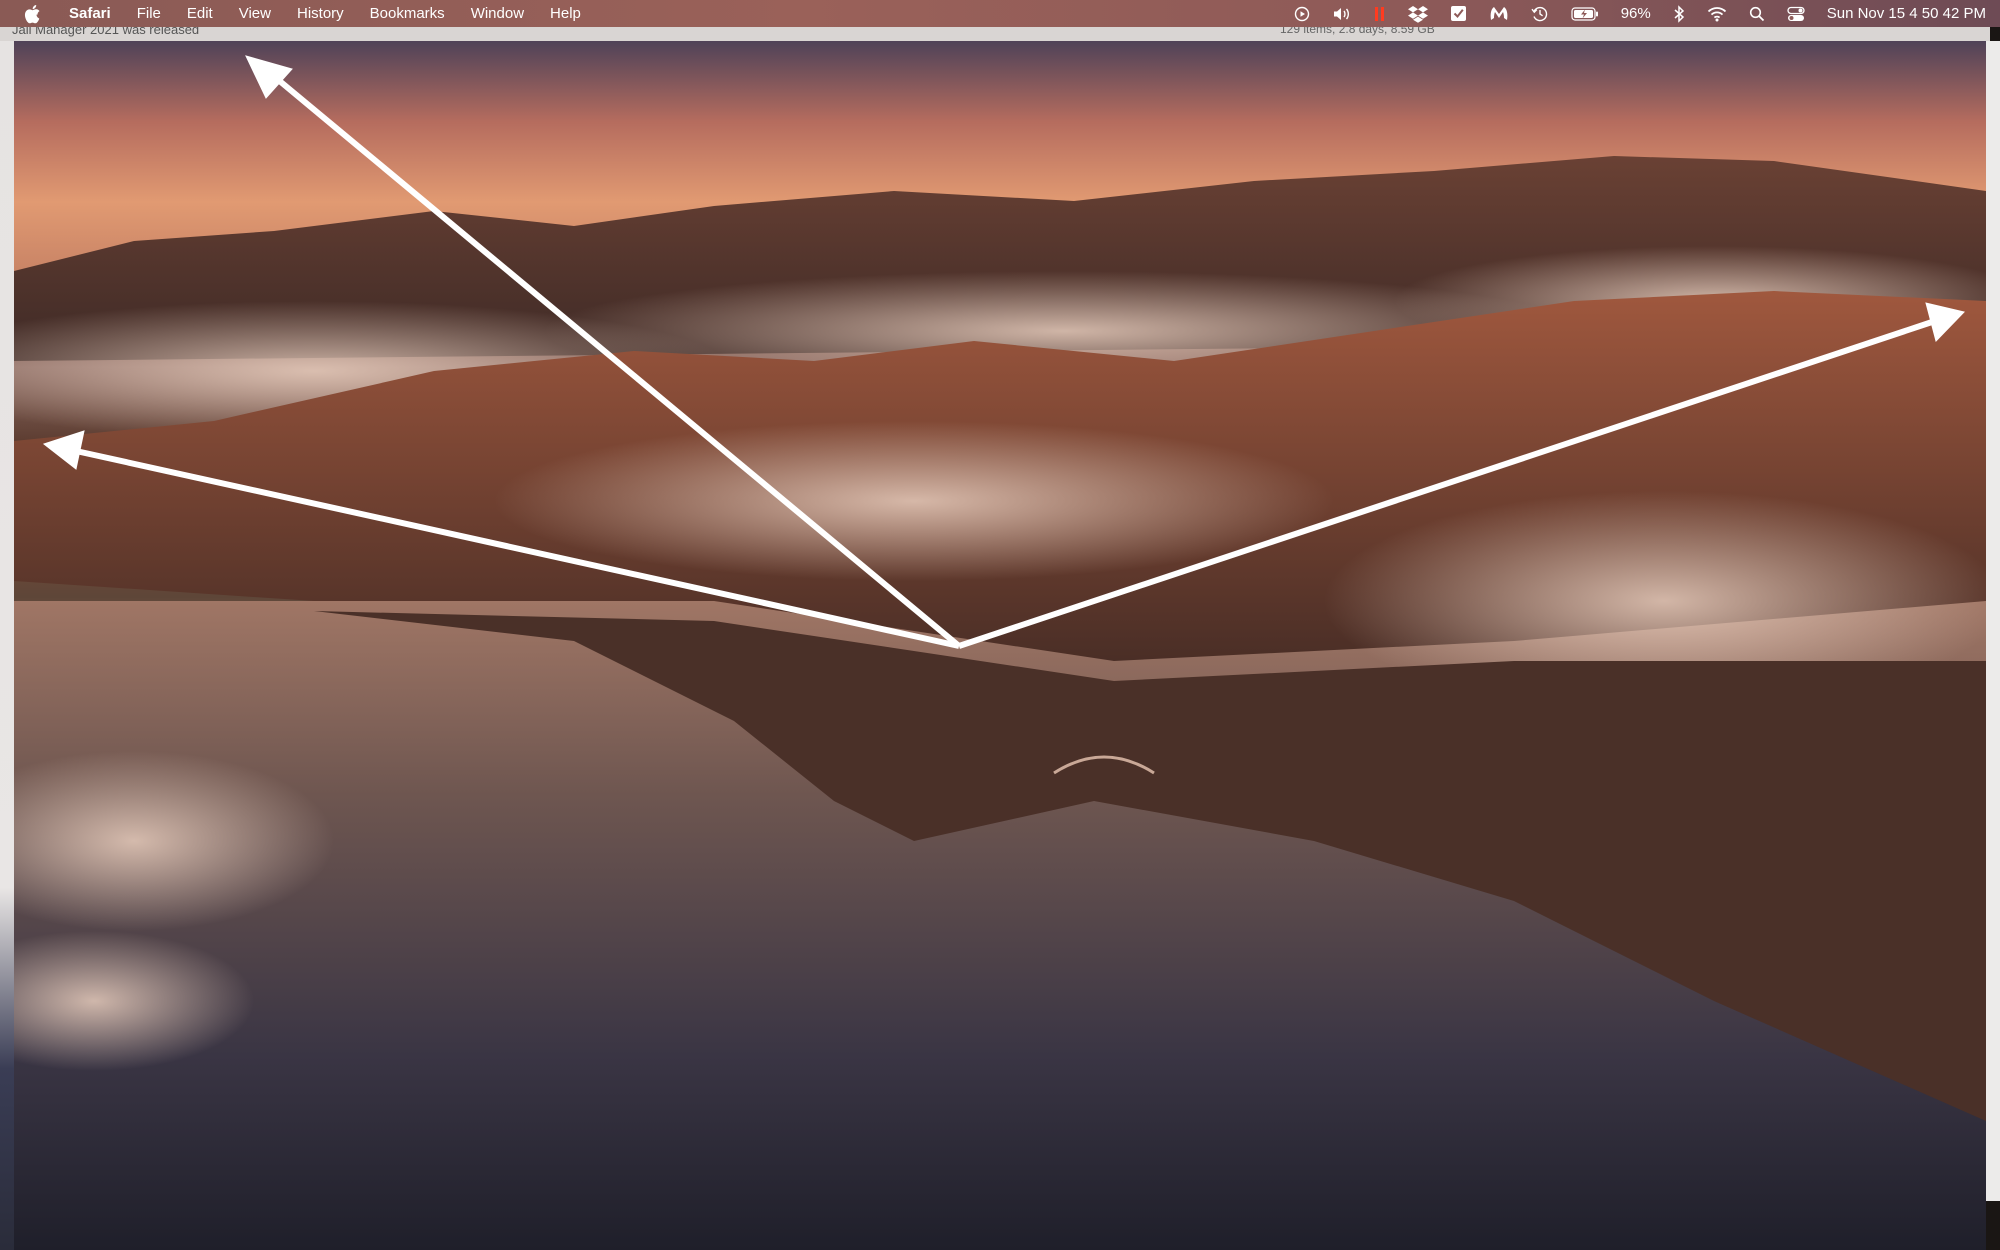 This screenshot has height=1250, width=2000. Describe the element at coordinates (1540, 13) in the screenshot. I see `time-machine-icon` at that location.